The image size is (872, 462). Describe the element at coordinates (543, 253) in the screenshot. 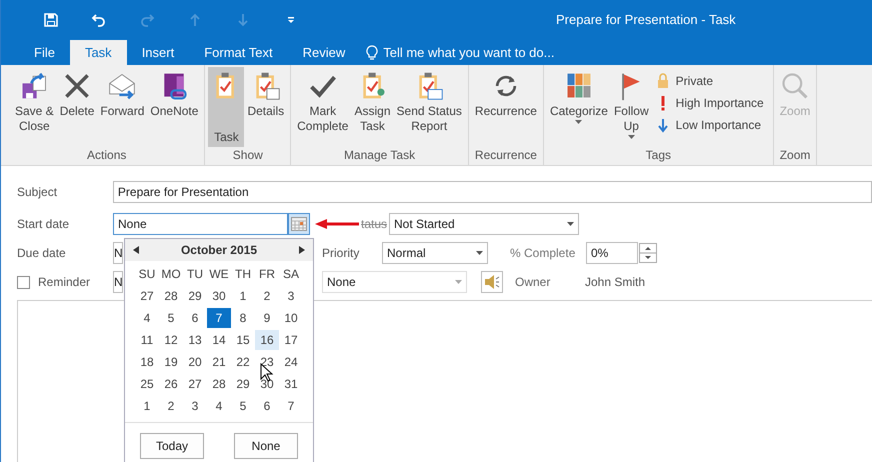

I see `field-label: % Complete` at that location.